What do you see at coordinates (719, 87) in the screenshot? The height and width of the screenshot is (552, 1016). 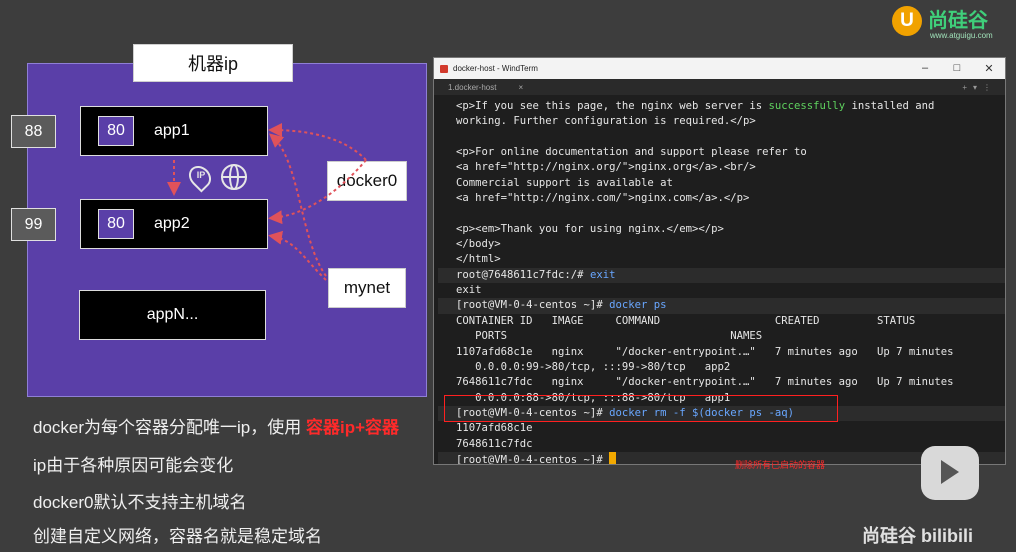 I see `tab-bar: 1.docker-host × +▾⋮` at bounding box center [719, 87].